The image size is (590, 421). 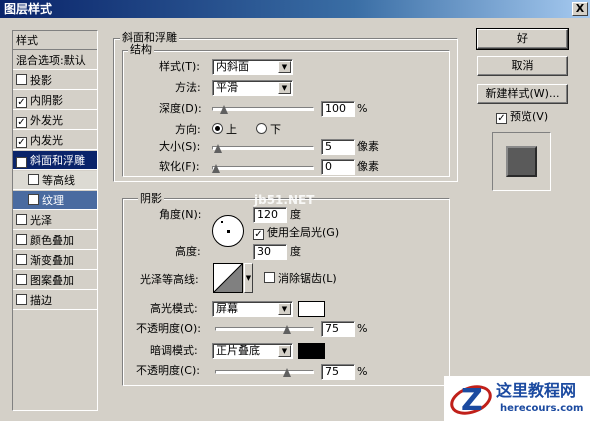 I want to click on highlight-opacity-input: 75, so click(x=338, y=329).